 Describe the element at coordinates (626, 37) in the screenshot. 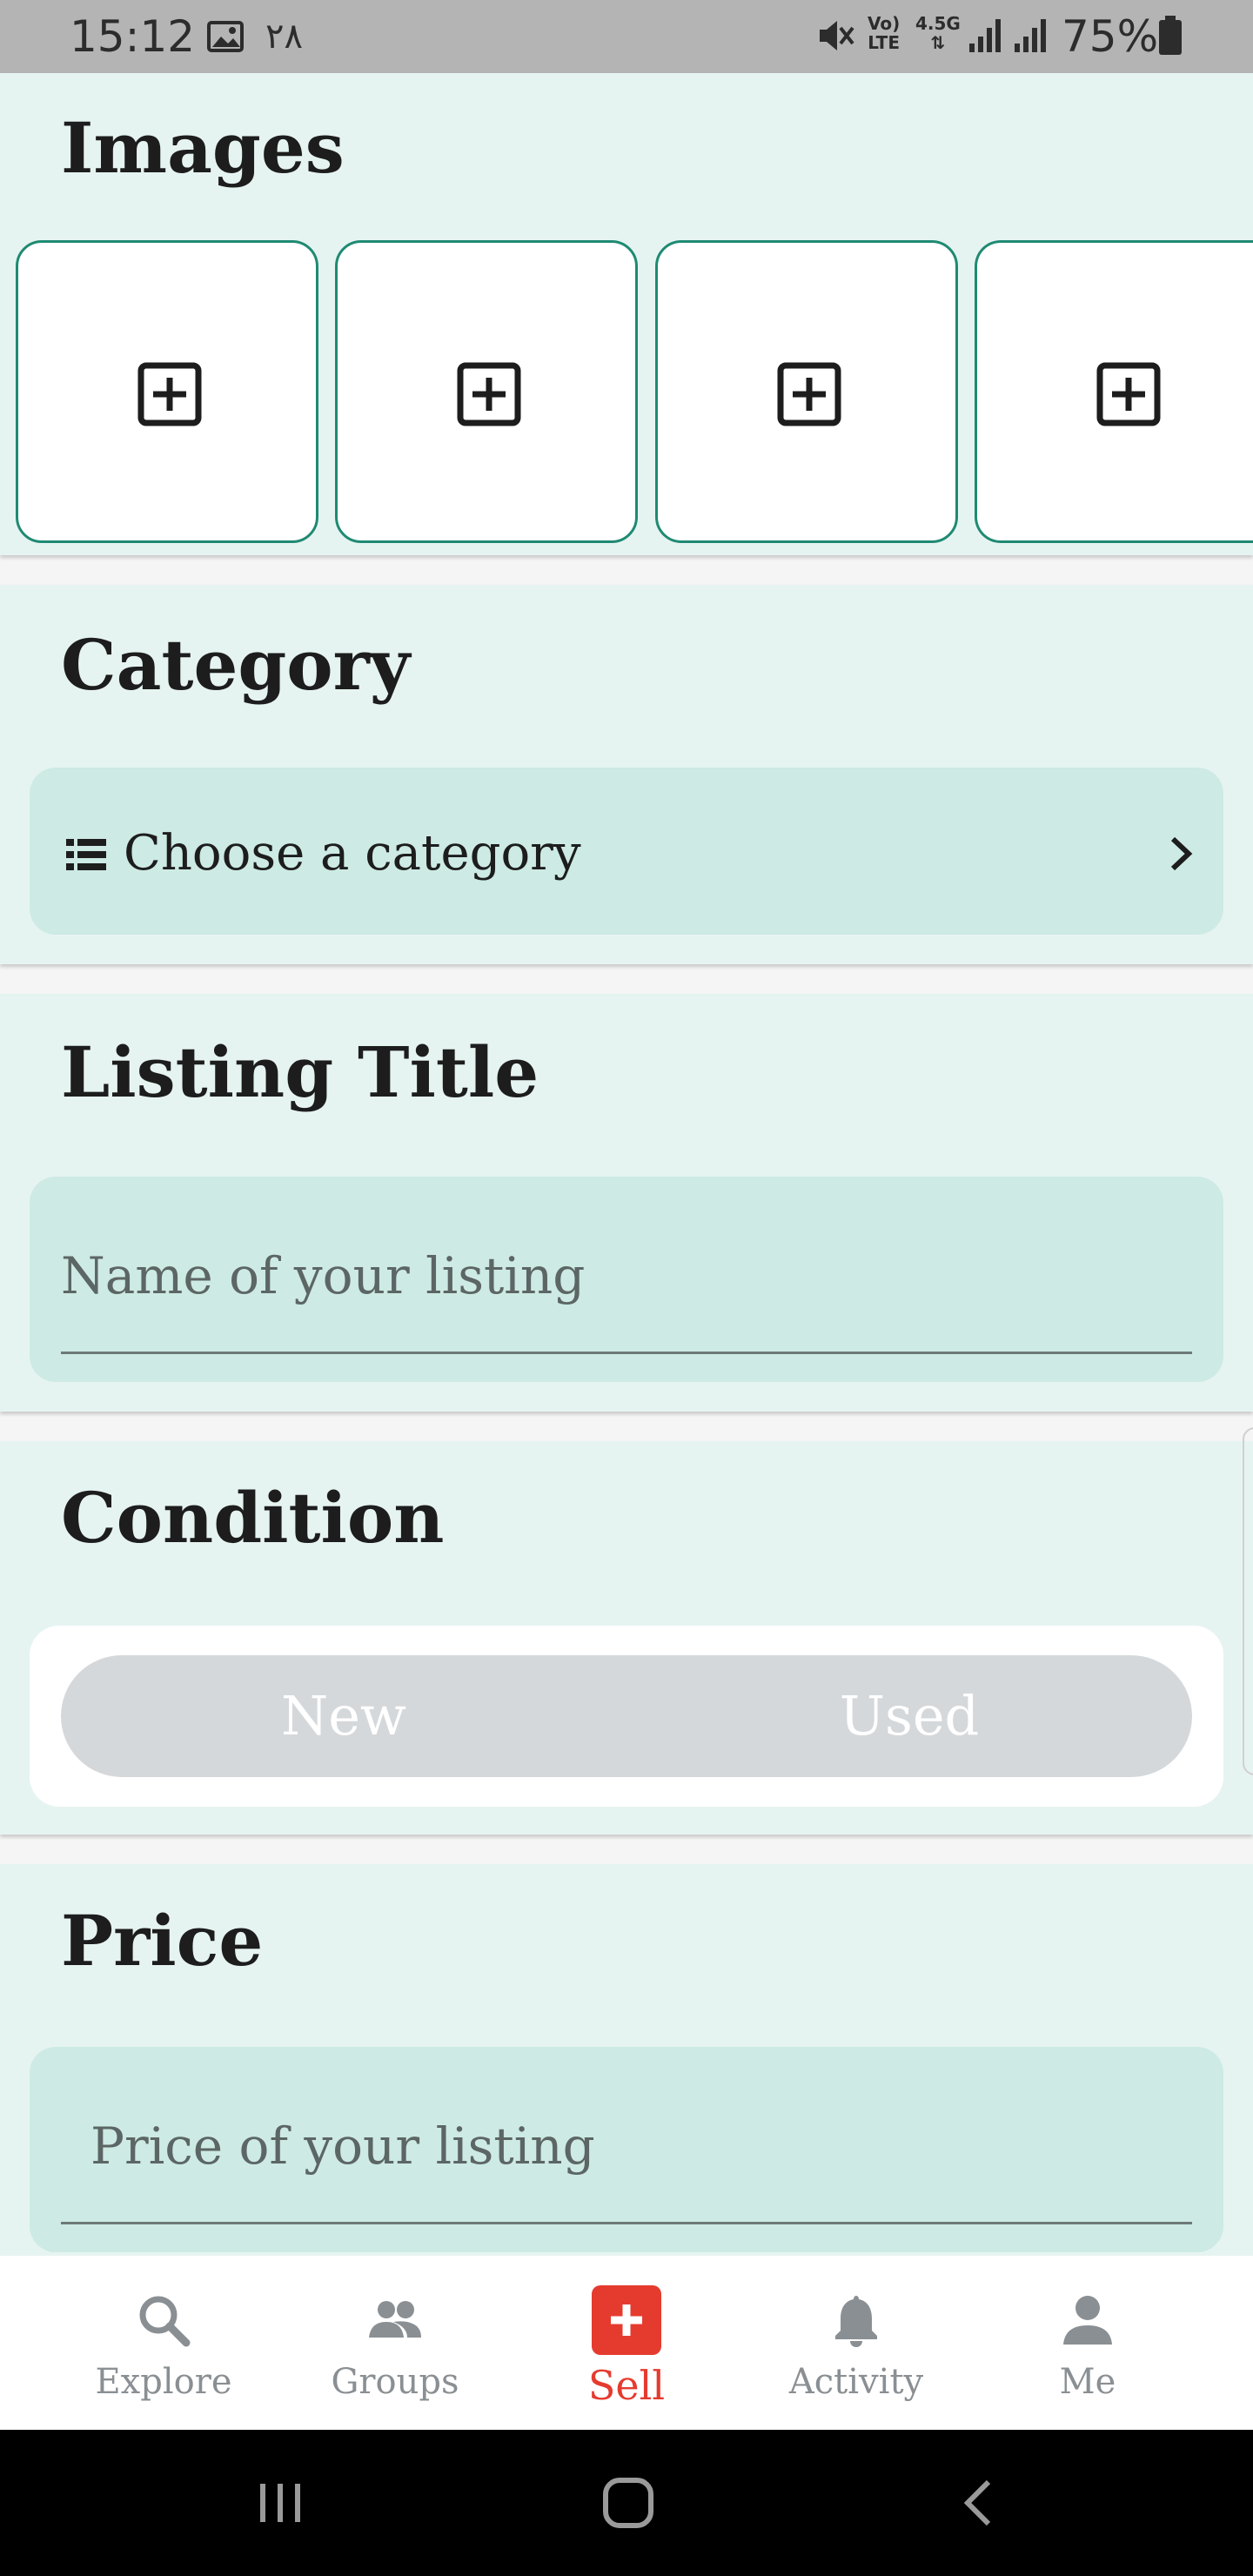

I see `status-bar: 15:12 ٢٨ Vo) LTE 4.5G ⇅ 75%` at that location.